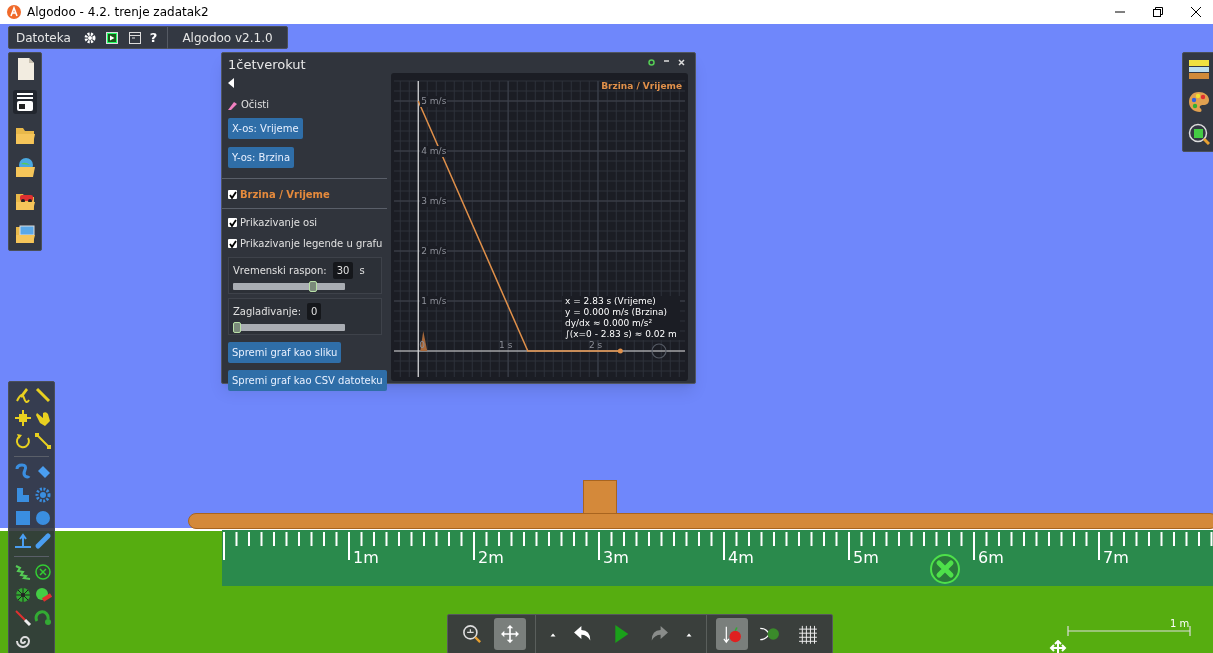  What do you see at coordinates (945, 569) in the screenshot?
I see `delete-circle-icon` at bounding box center [945, 569].